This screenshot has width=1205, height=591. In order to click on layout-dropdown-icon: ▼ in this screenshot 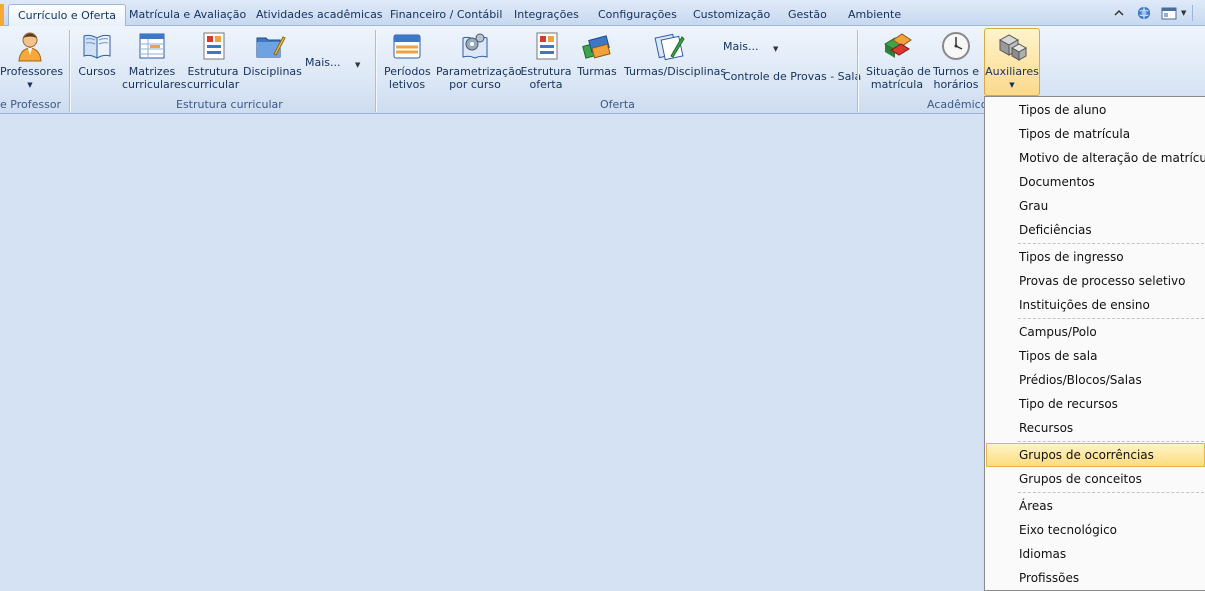, I will do `click(1183, 13)`.